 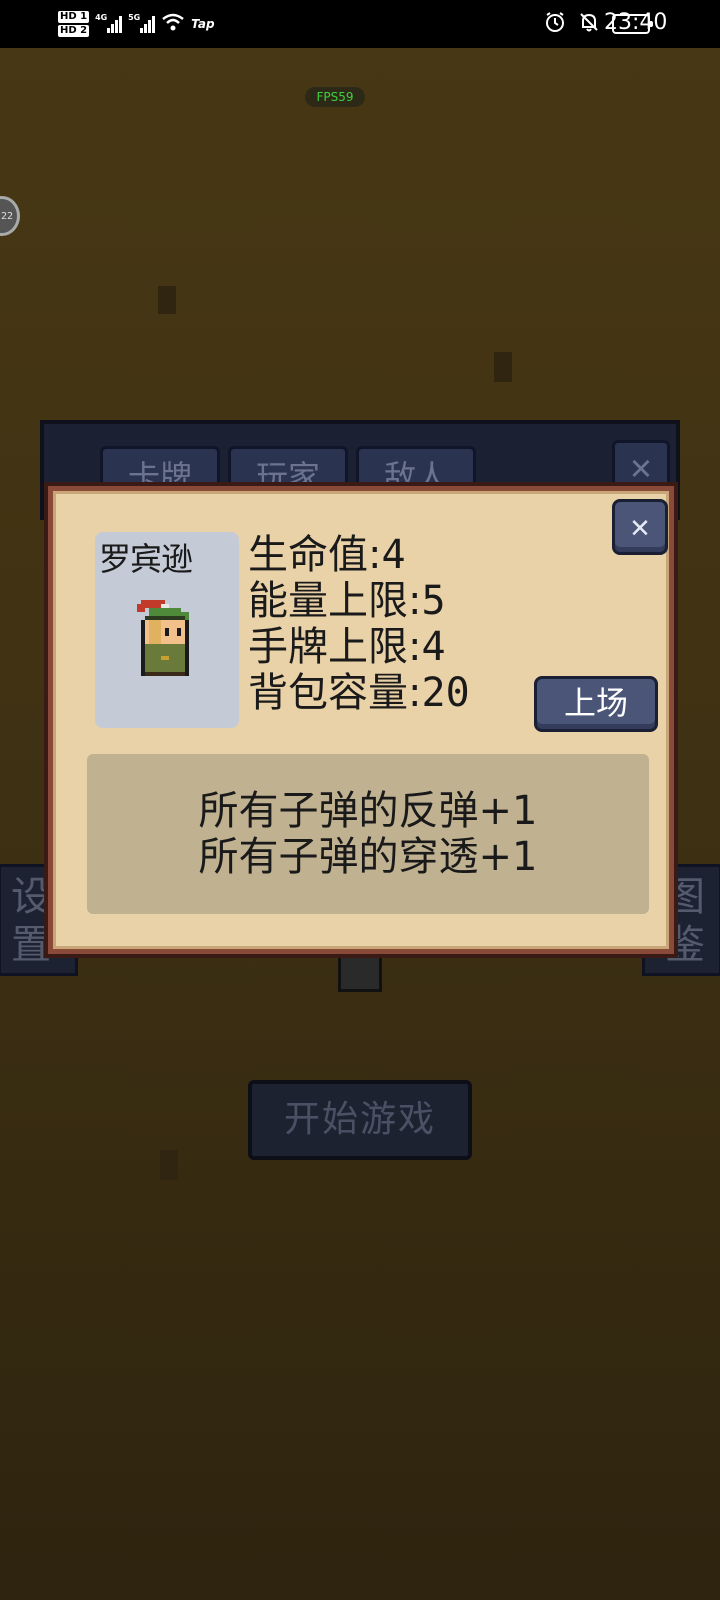 I want to click on stat-hand-cap: 手牌上限:4, so click(x=359, y=647).